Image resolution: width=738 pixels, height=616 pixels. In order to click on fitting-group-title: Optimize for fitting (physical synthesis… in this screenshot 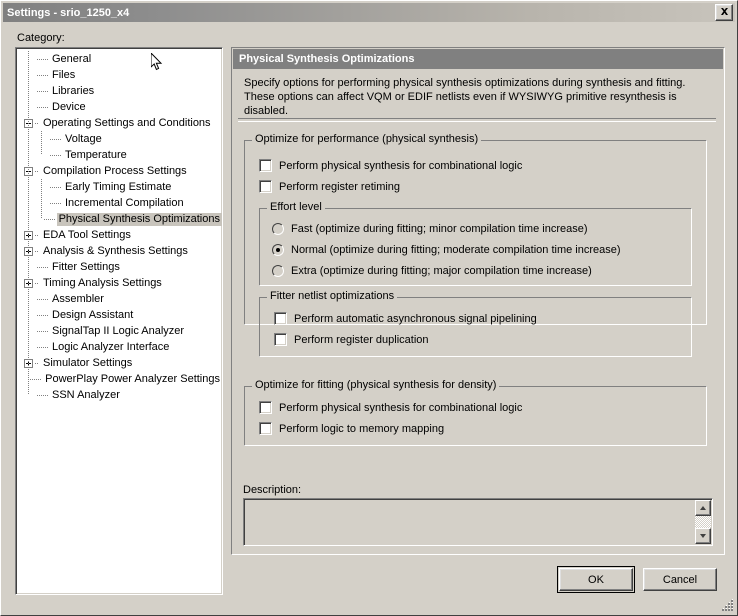, I will do `click(376, 385)`.